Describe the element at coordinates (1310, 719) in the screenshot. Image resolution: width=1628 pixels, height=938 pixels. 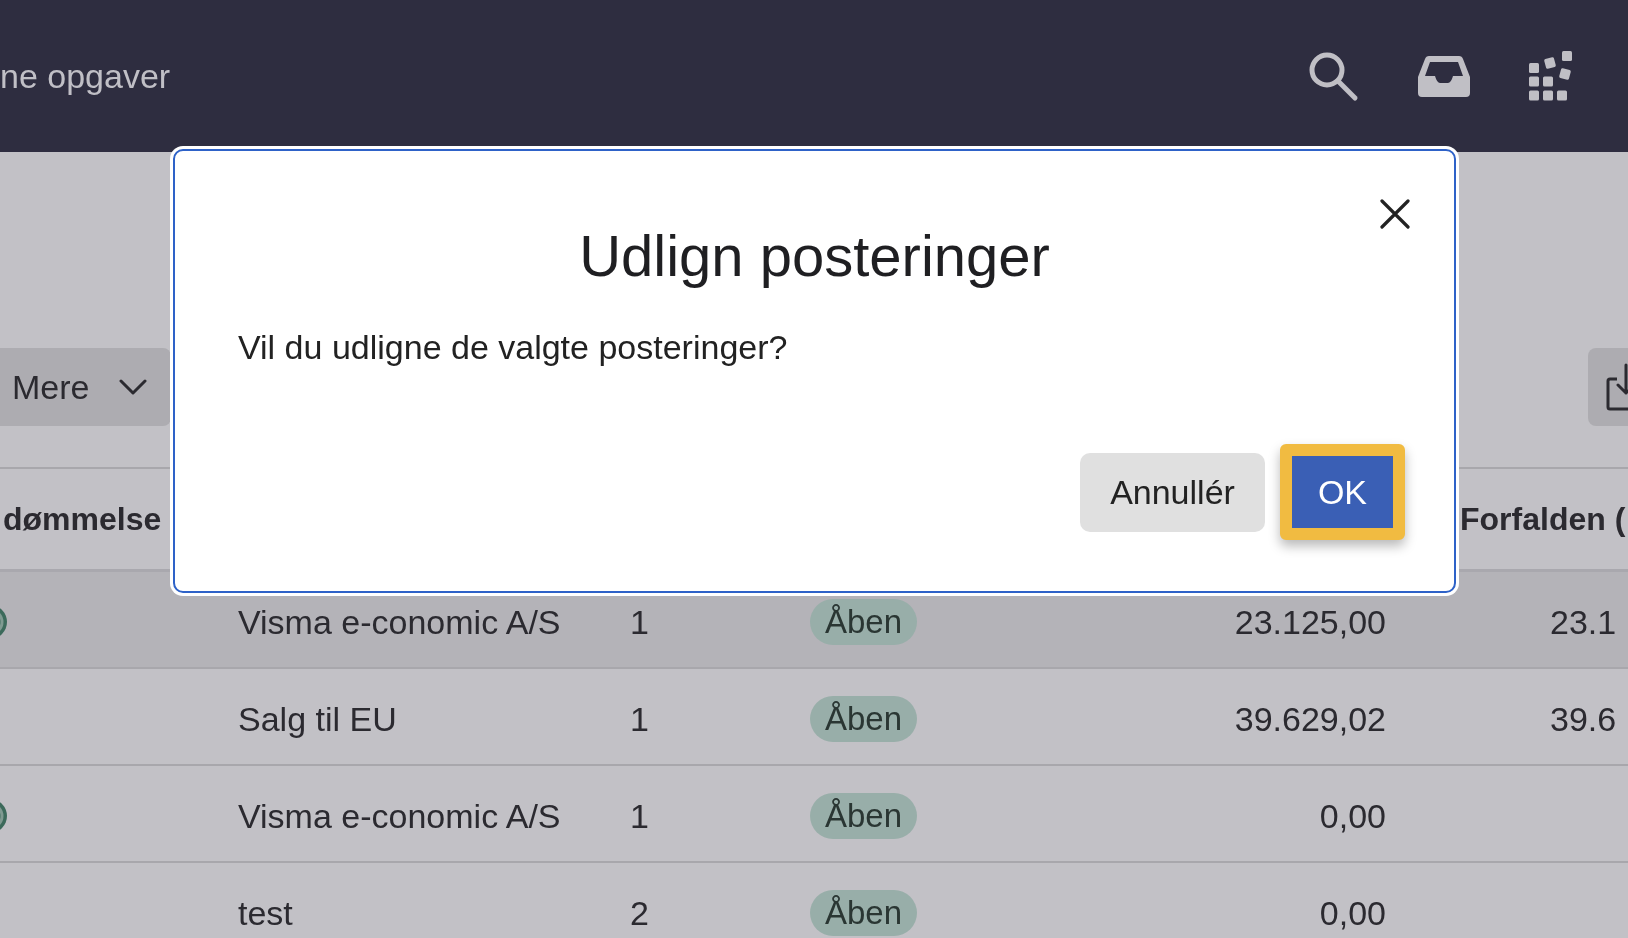
I see `table-cell-text: 39.629,02` at that location.